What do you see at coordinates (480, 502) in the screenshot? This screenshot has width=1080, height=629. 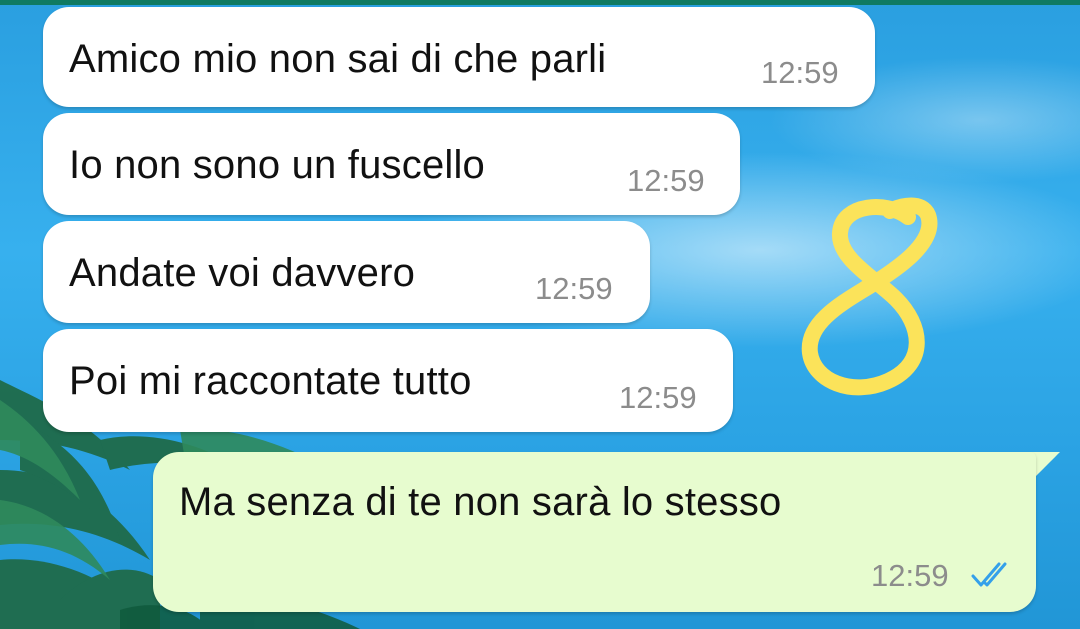 I see `message-text: Ma senza di te non sarà lo stesso` at bounding box center [480, 502].